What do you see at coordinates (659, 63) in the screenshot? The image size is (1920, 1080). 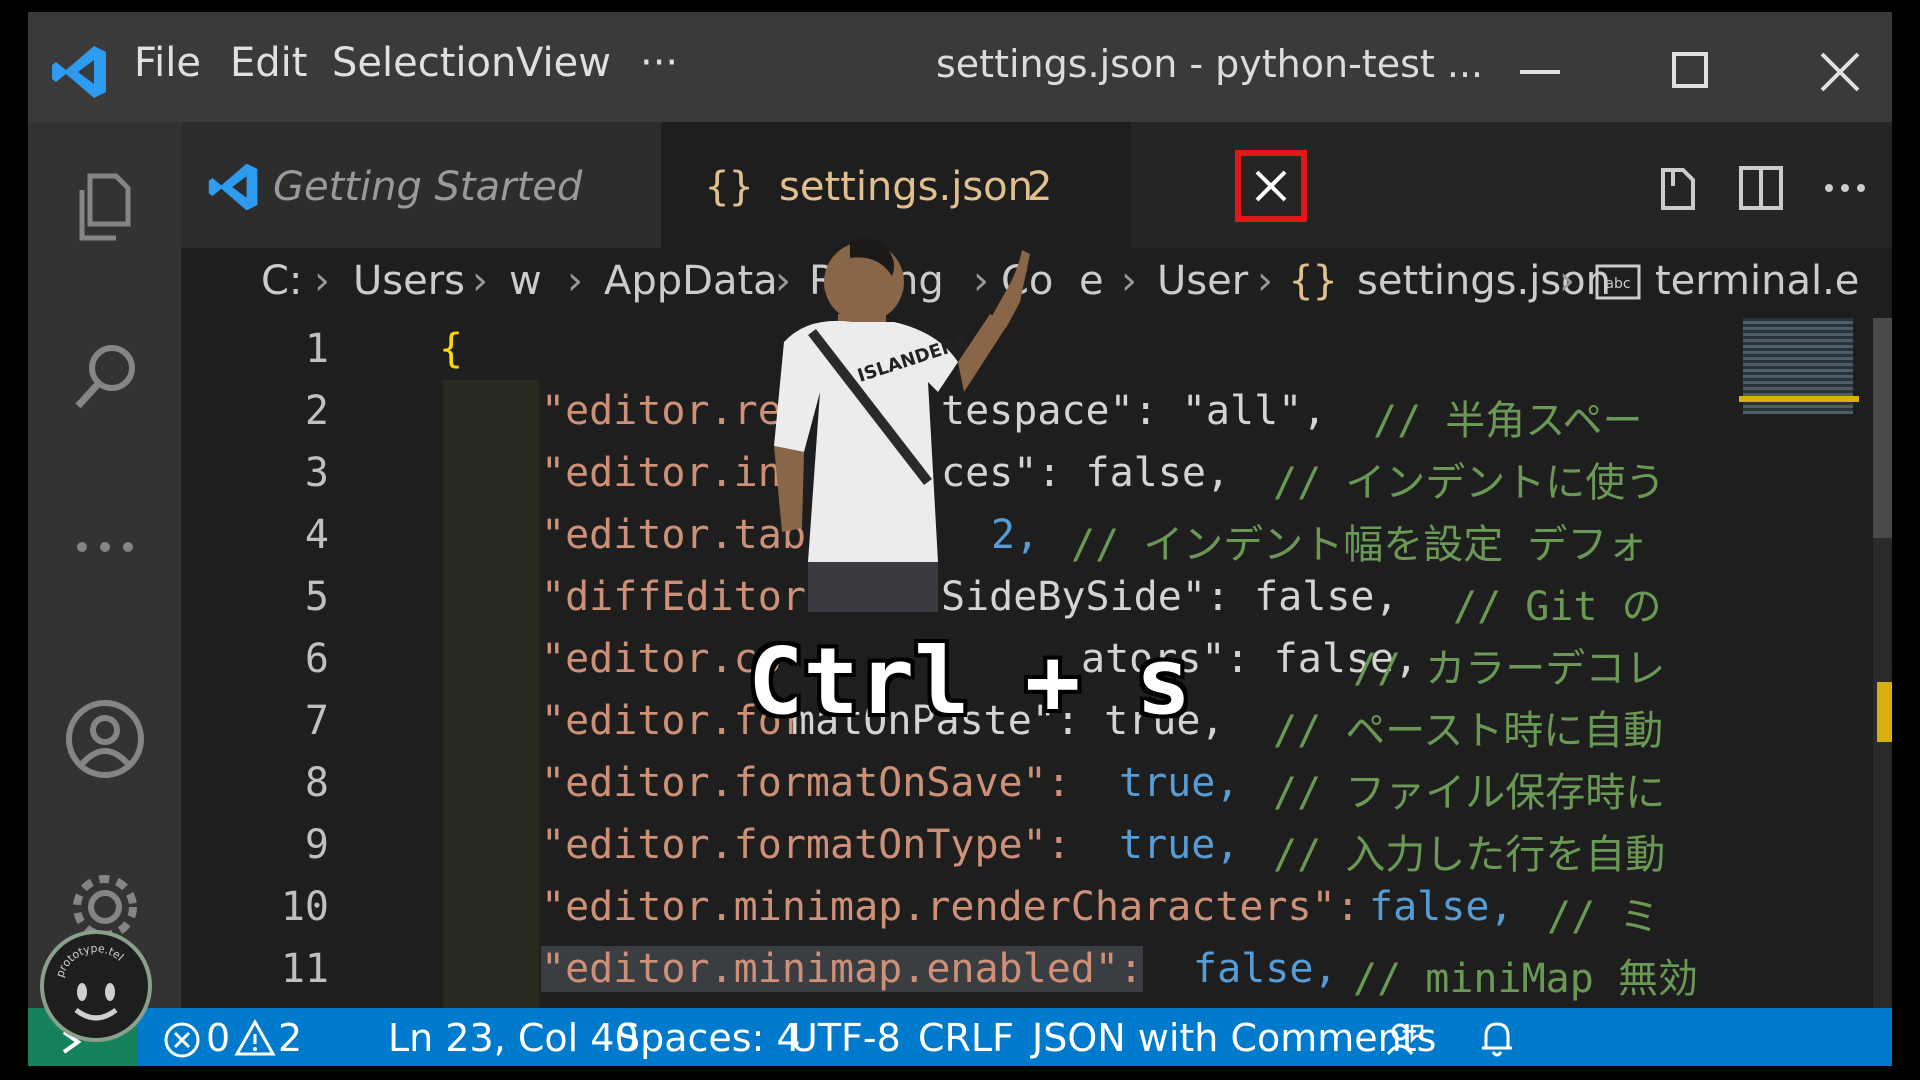 I see `menu-more: ···` at bounding box center [659, 63].